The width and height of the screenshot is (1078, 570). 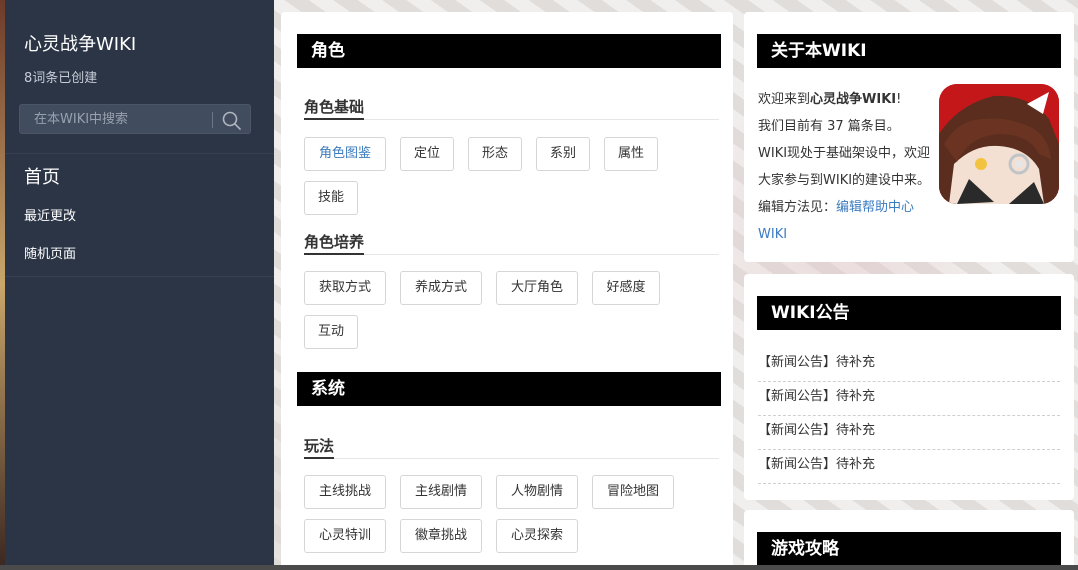 What do you see at coordinates (899, 99) in the screenshot?
I see `welcome-post: !` at bounding box center [899, 99].